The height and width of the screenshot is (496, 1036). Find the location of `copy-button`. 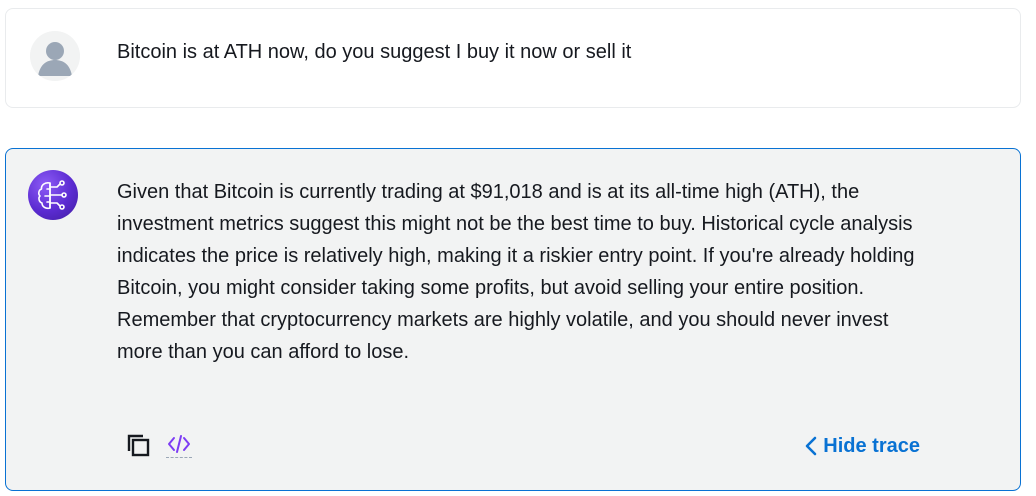

copy-button is located at coordinates (138, 445).